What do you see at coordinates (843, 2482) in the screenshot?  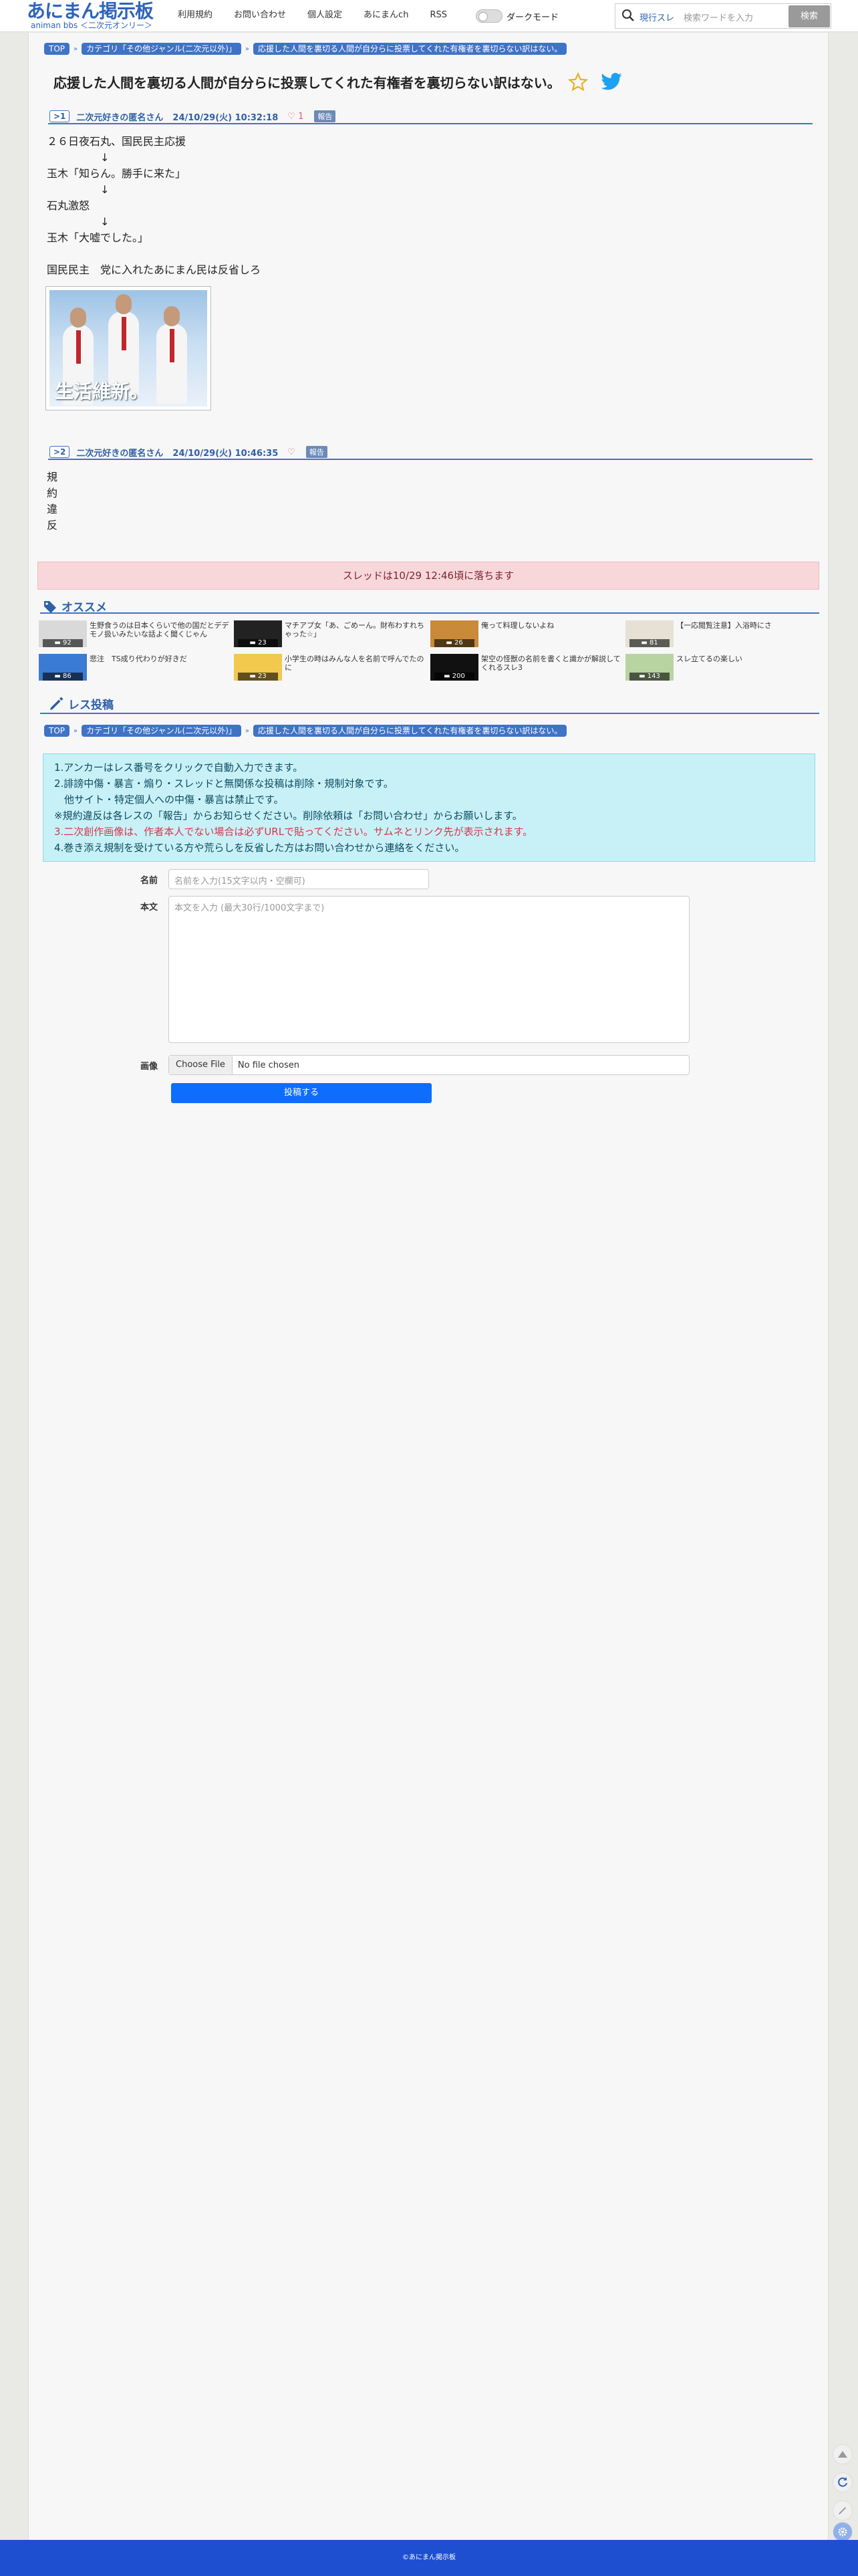 I see `reload-icon` at bounding box center [843, 2482].